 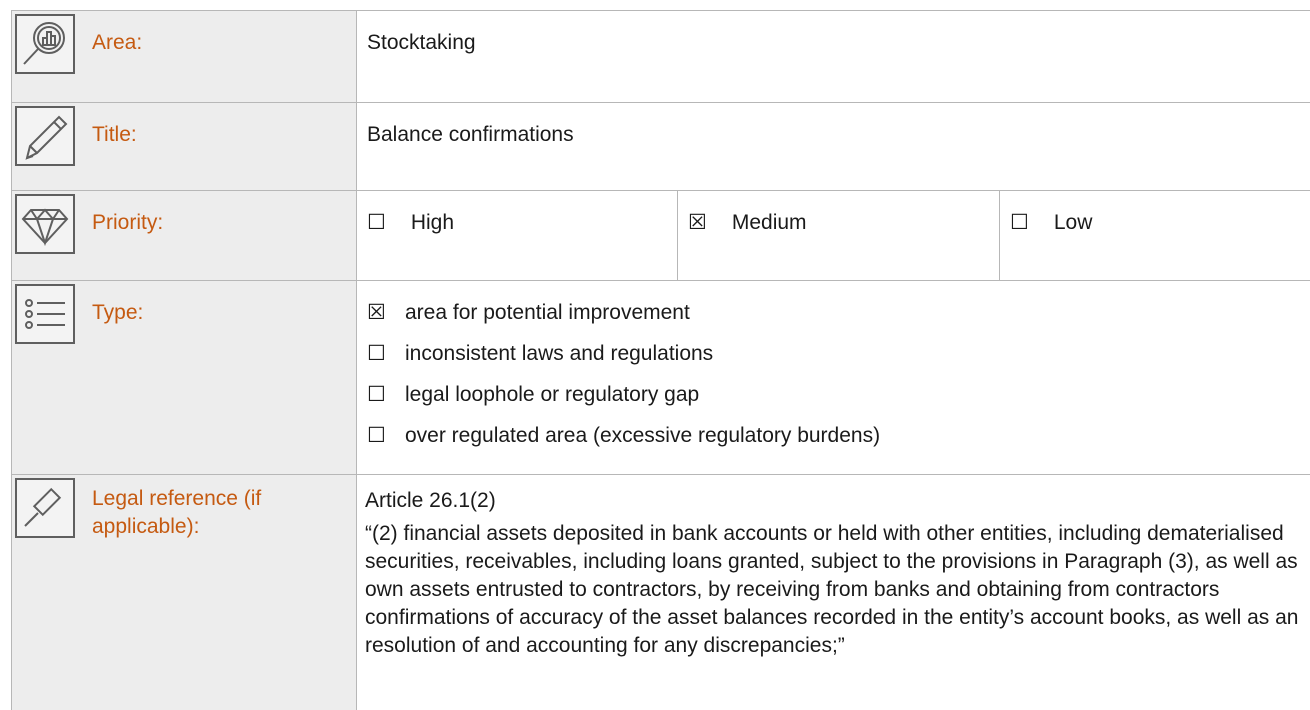 I want to click on type-option-label: inconsistent laws and regulations, so click(x=559, y=353).